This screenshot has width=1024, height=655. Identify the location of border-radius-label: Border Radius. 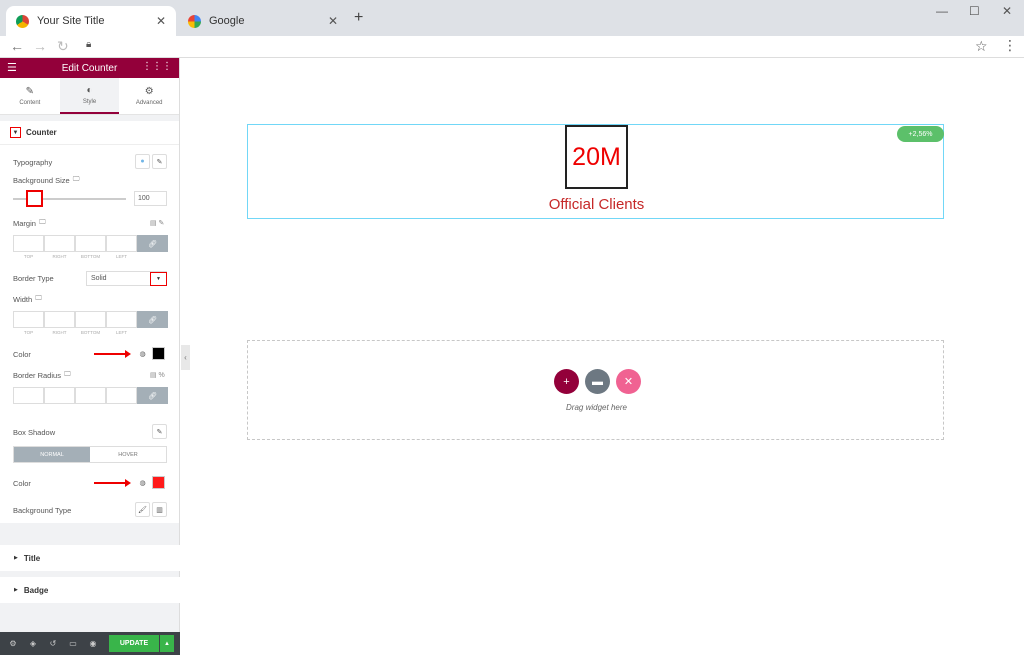
(37, 375).